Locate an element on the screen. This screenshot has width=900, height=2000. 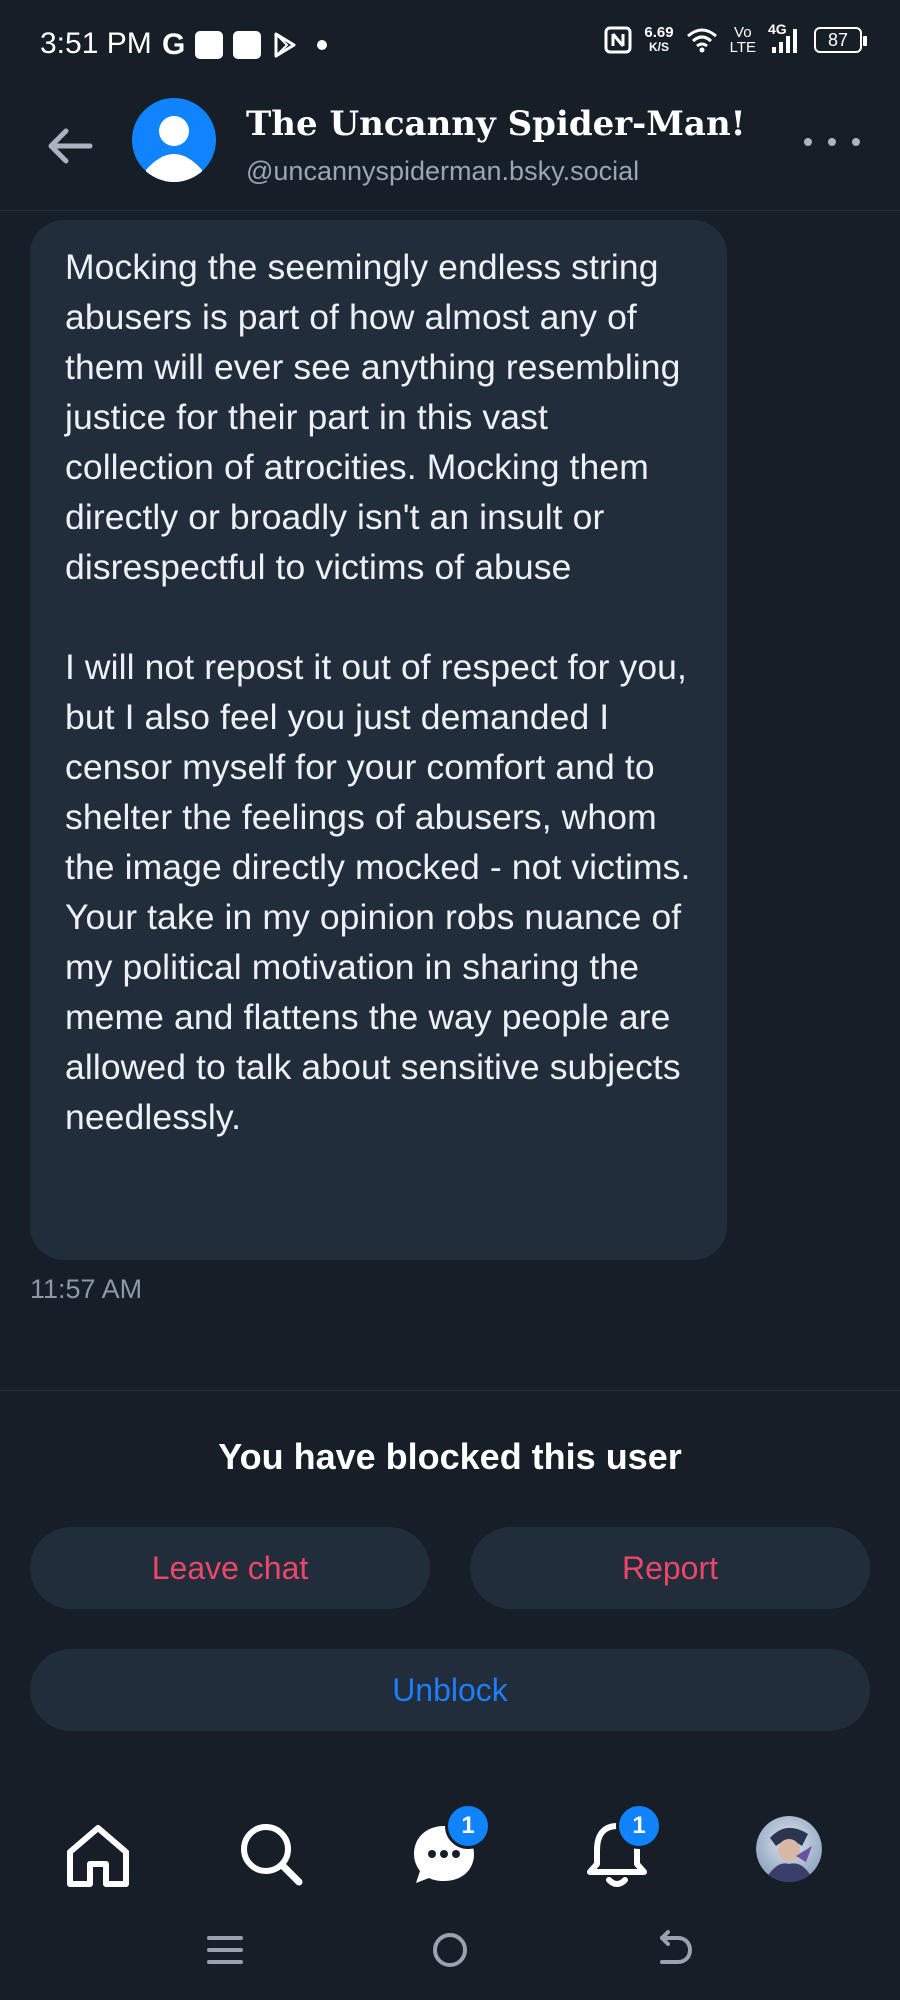
notifications-badge: 1 is located at coordinates (639, 1826).